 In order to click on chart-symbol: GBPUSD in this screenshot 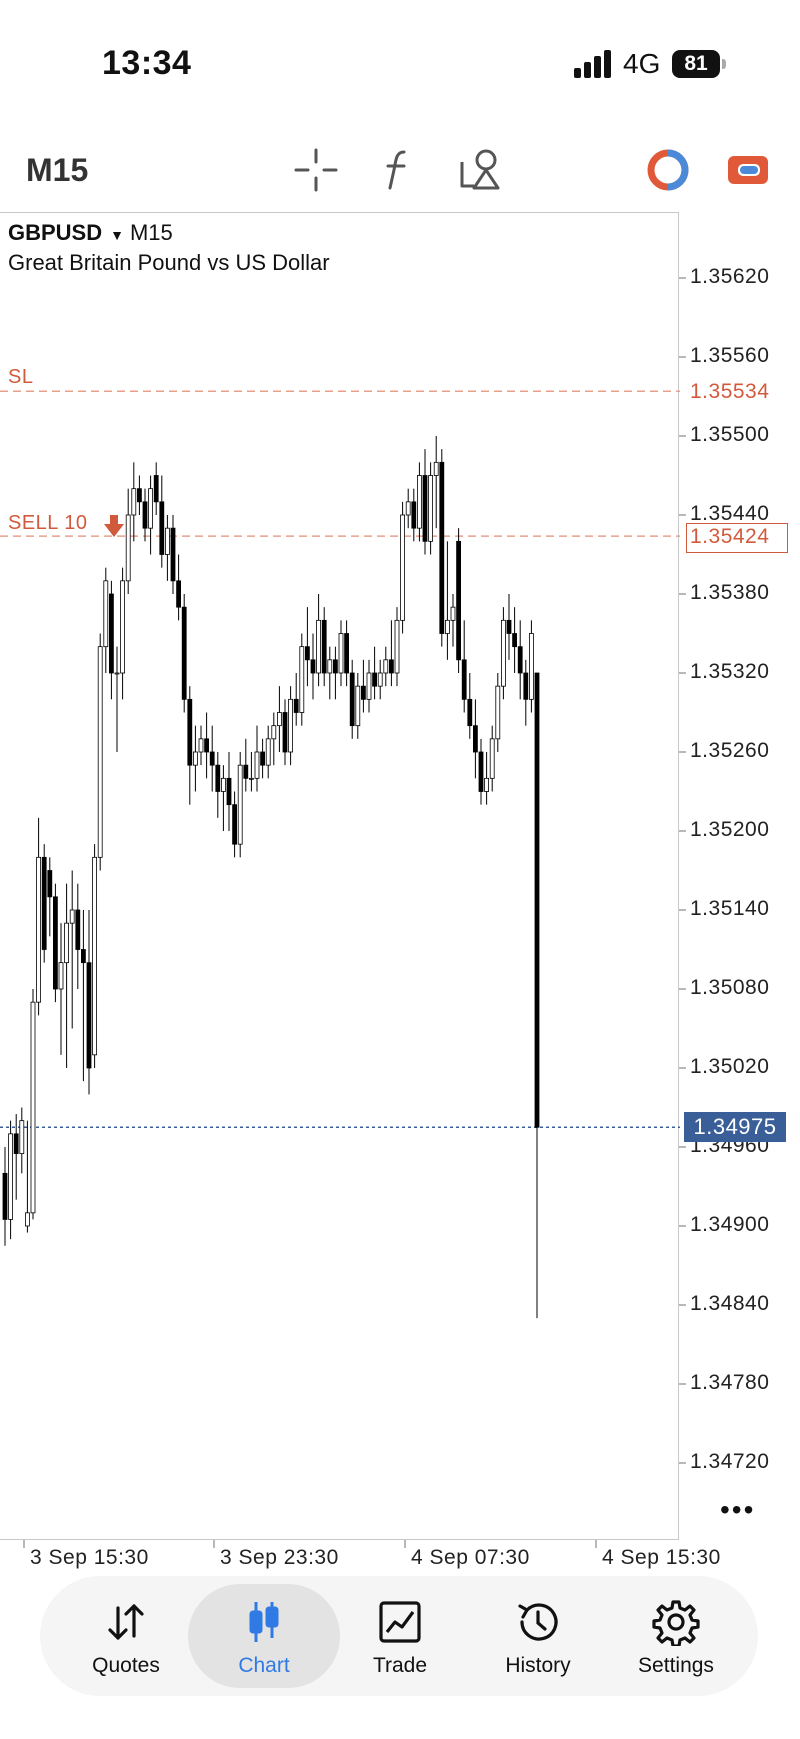, I will do `click(55, 232)`.